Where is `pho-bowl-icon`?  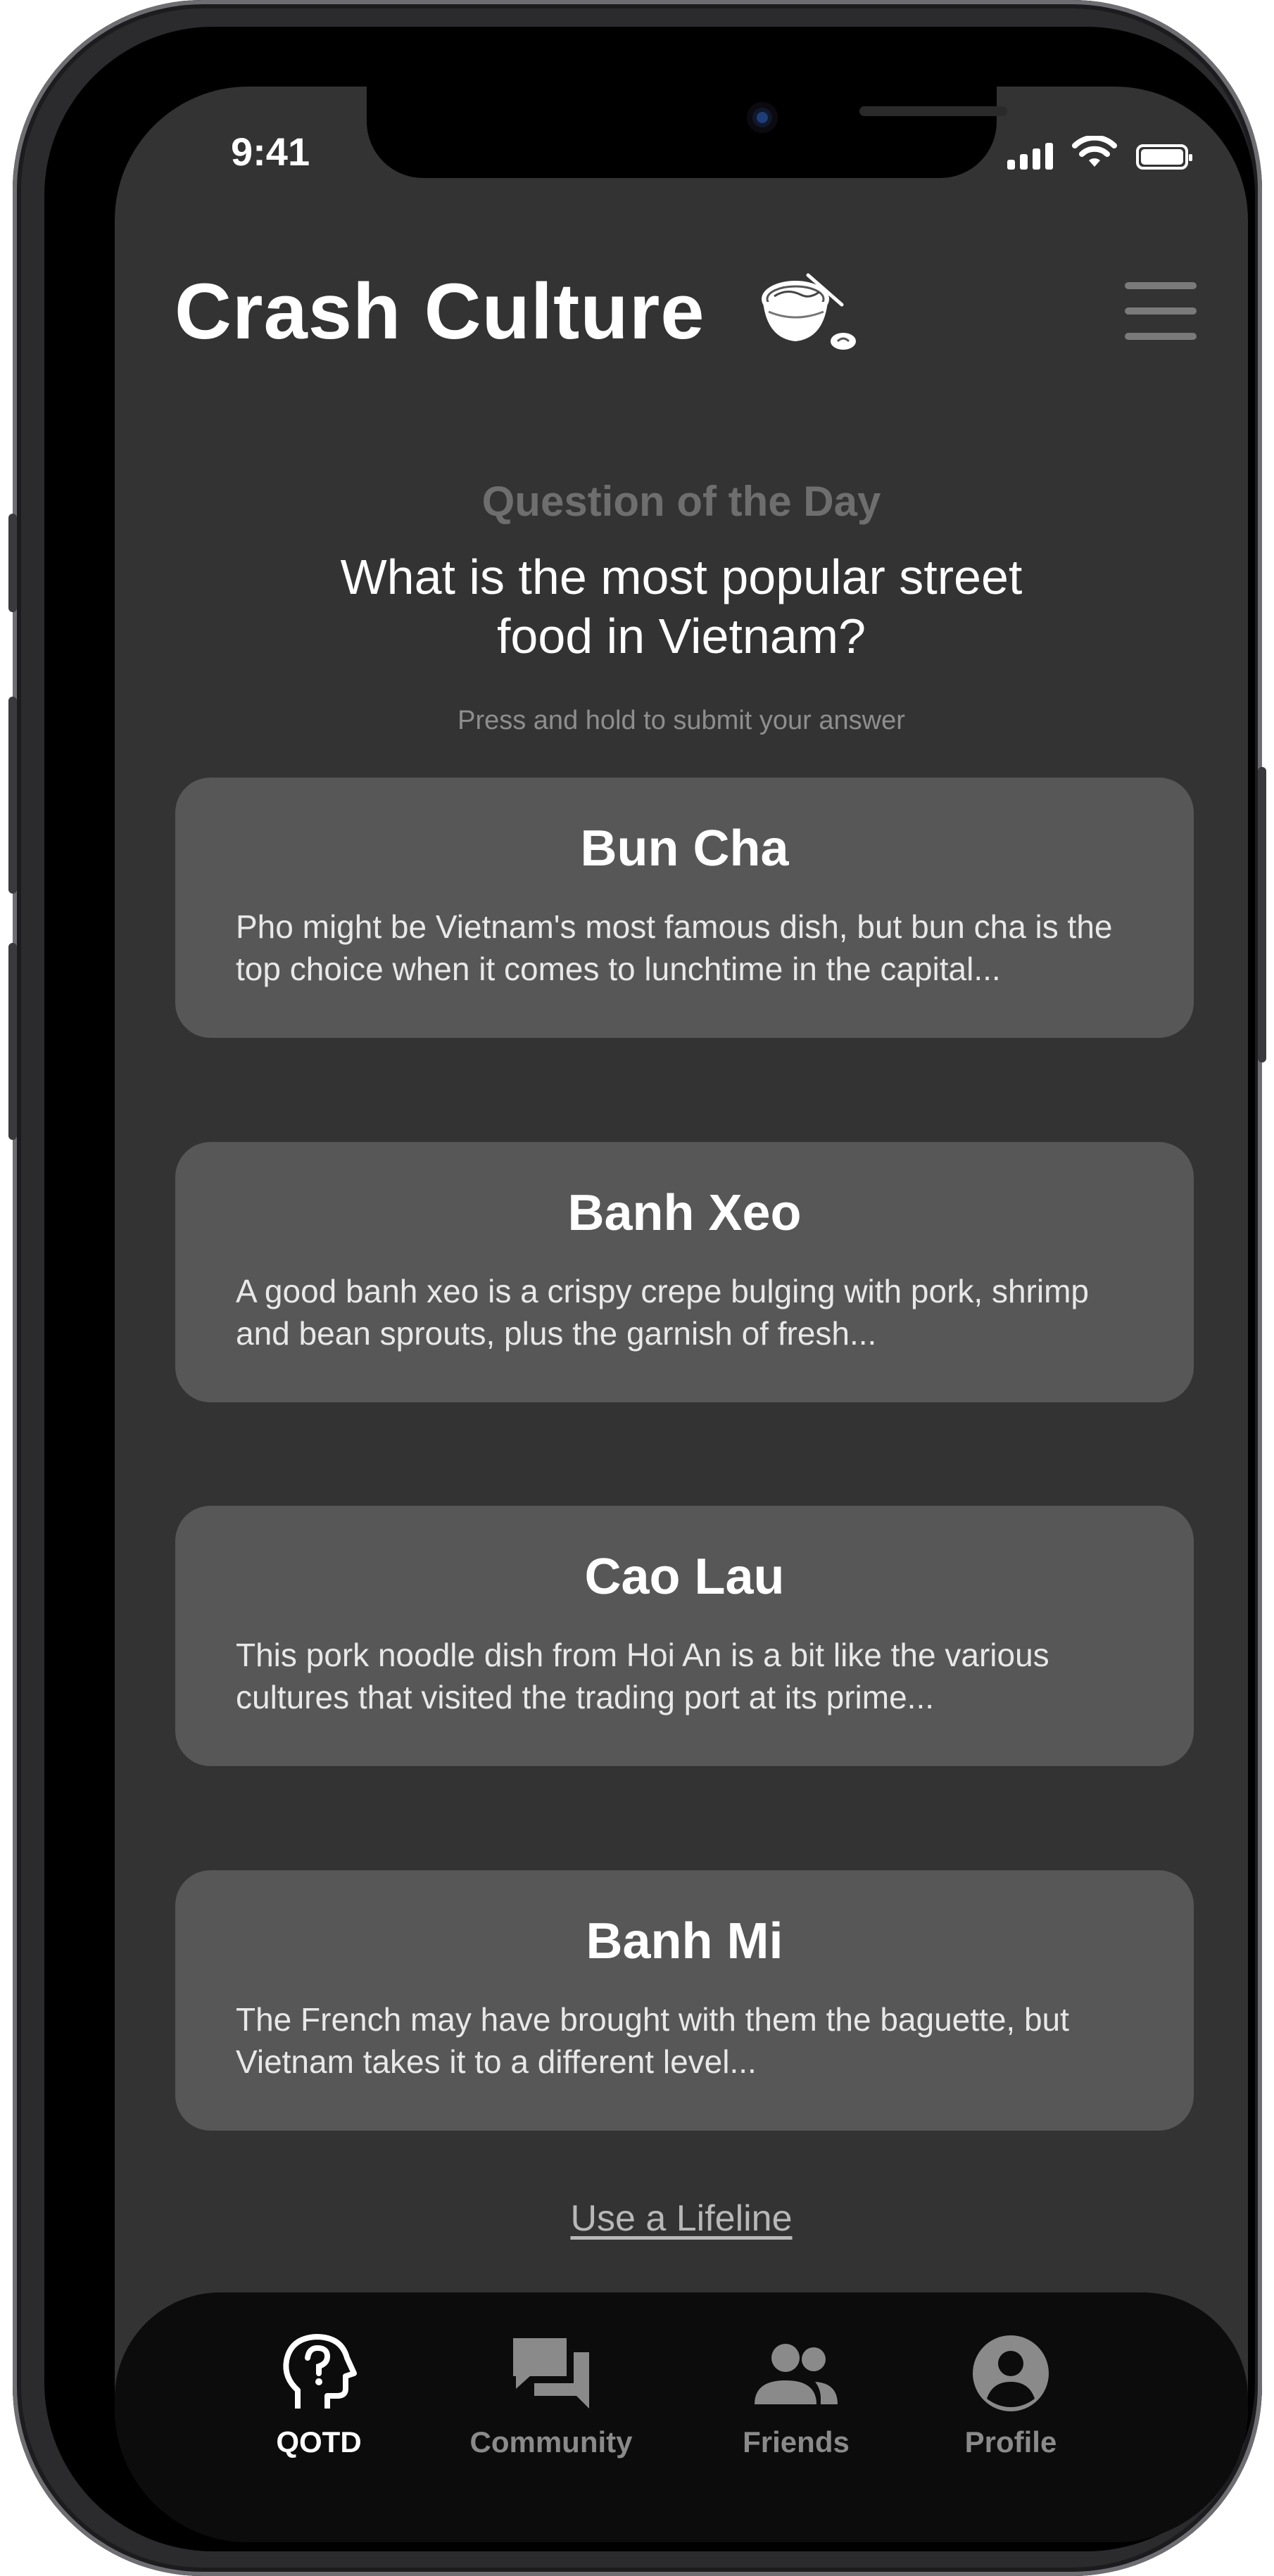
pho-bowl-icon is located at coordinates (809, 311).